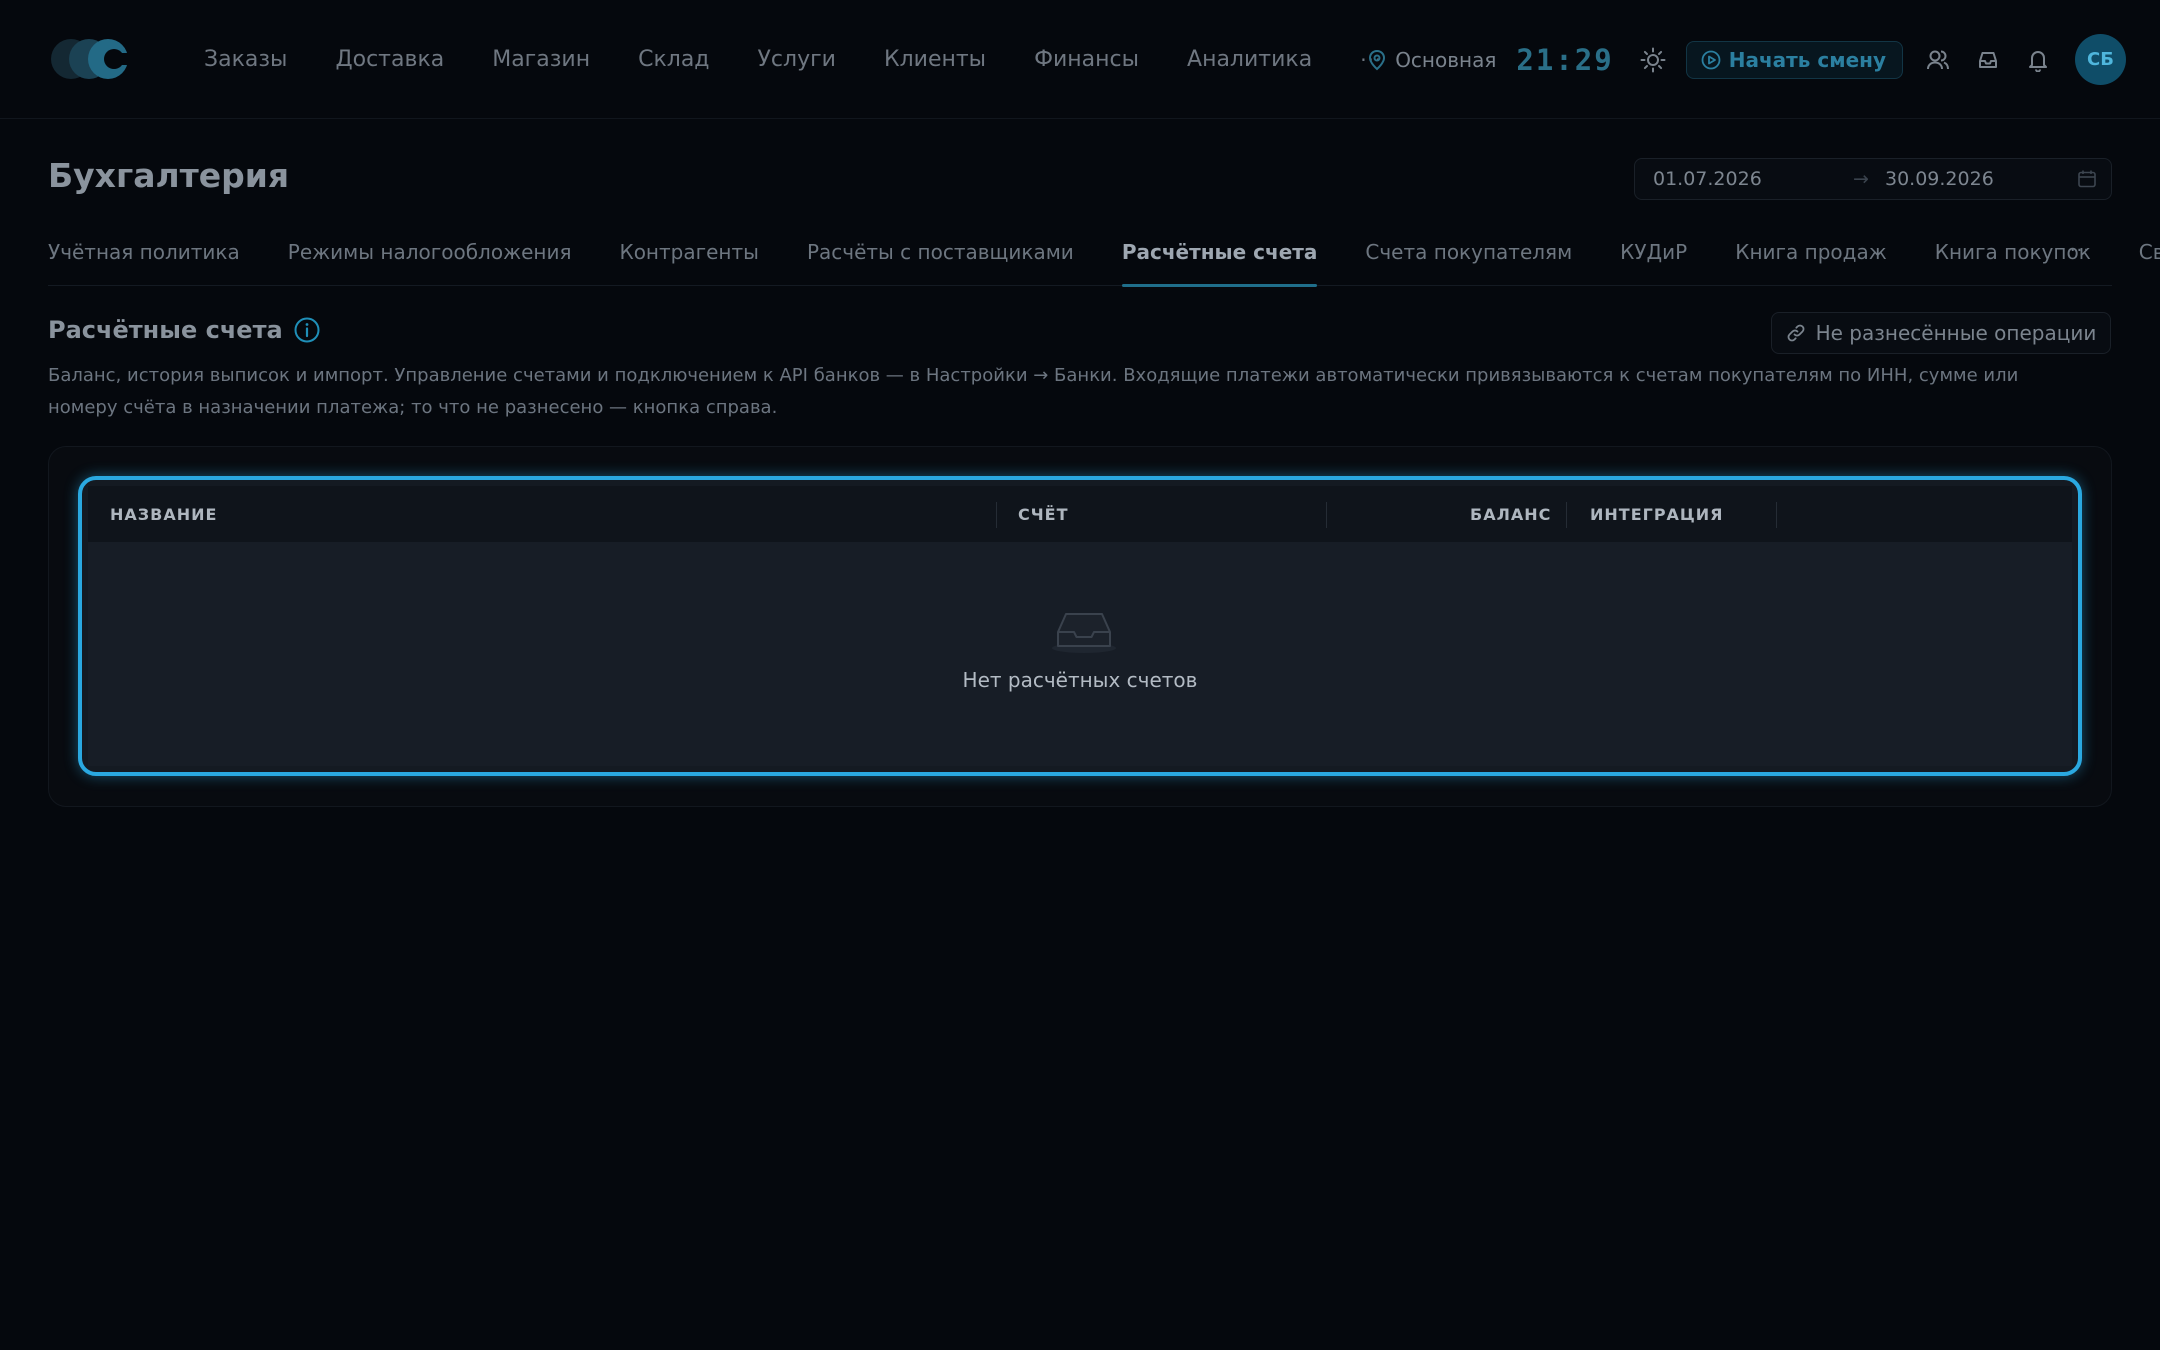  What do you see at coordinates (144, 254) in the screenshot?
I see `tab-accounting-policy: Учётная политика` at bounding box center [144, 254].